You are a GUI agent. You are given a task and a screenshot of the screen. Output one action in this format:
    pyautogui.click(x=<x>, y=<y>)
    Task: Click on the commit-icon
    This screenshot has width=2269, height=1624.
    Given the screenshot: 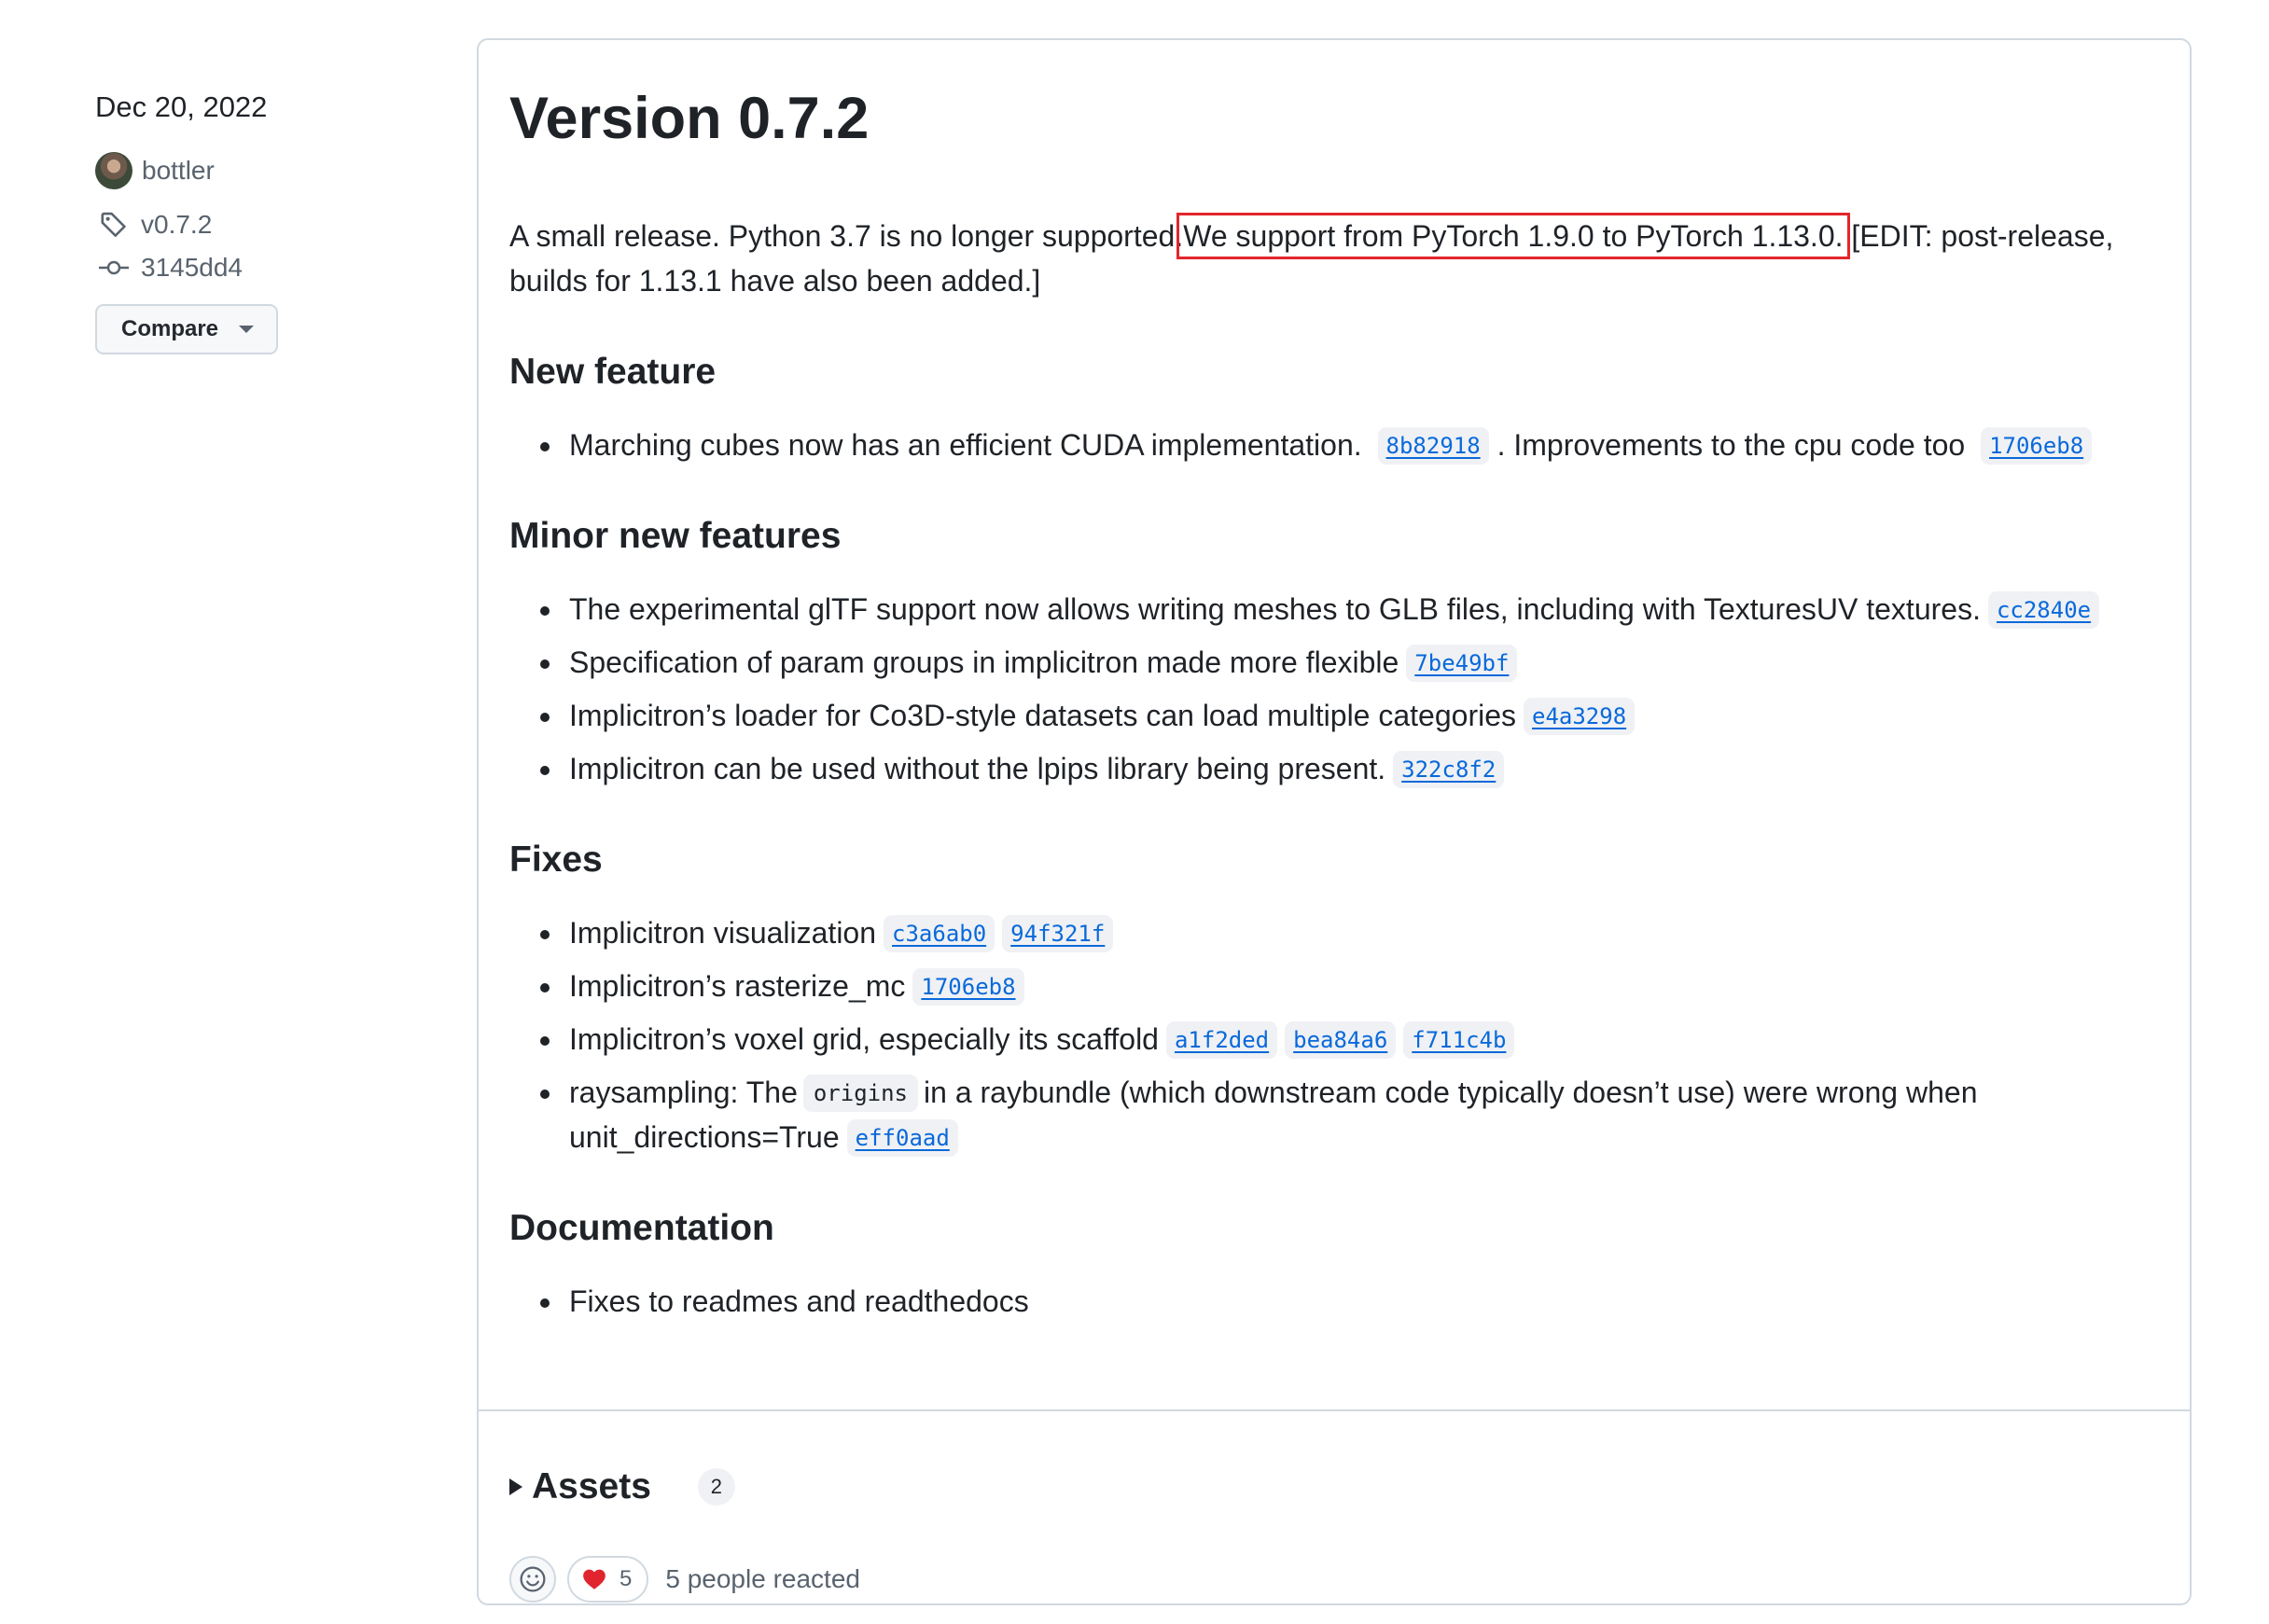 What is the action you would take?
    pyautogui.click(x=114, y=267)
    